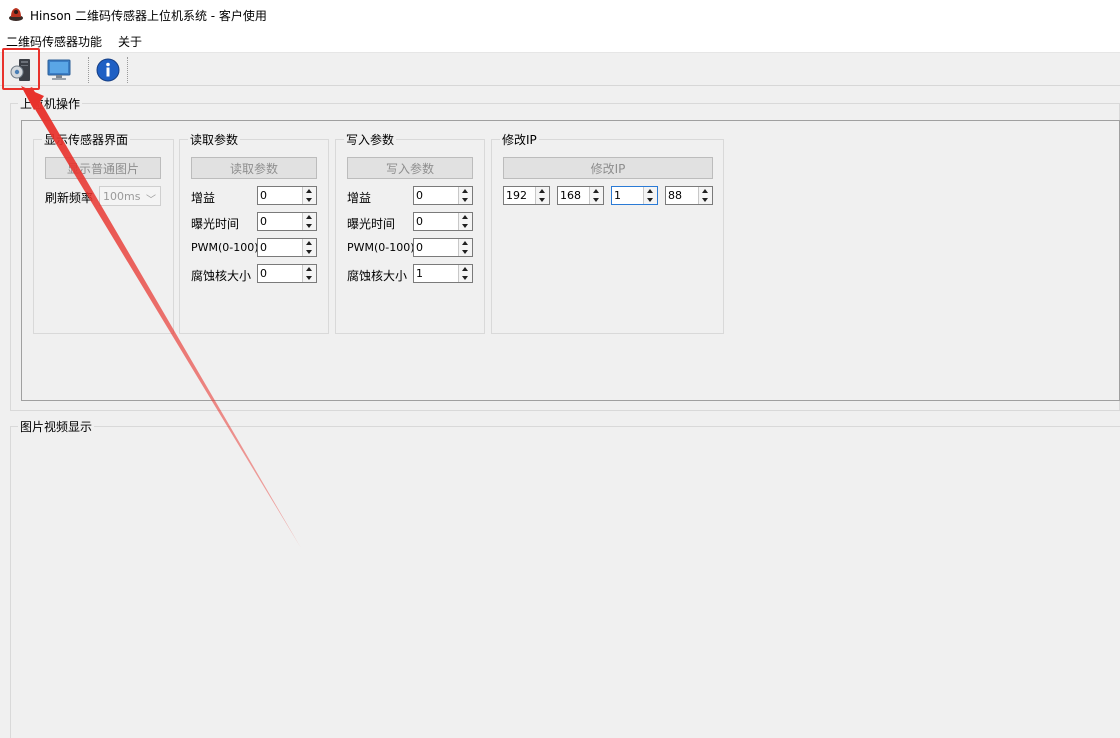  I want to click on read-exposure-label: 曝光时间, so click(215, 224).